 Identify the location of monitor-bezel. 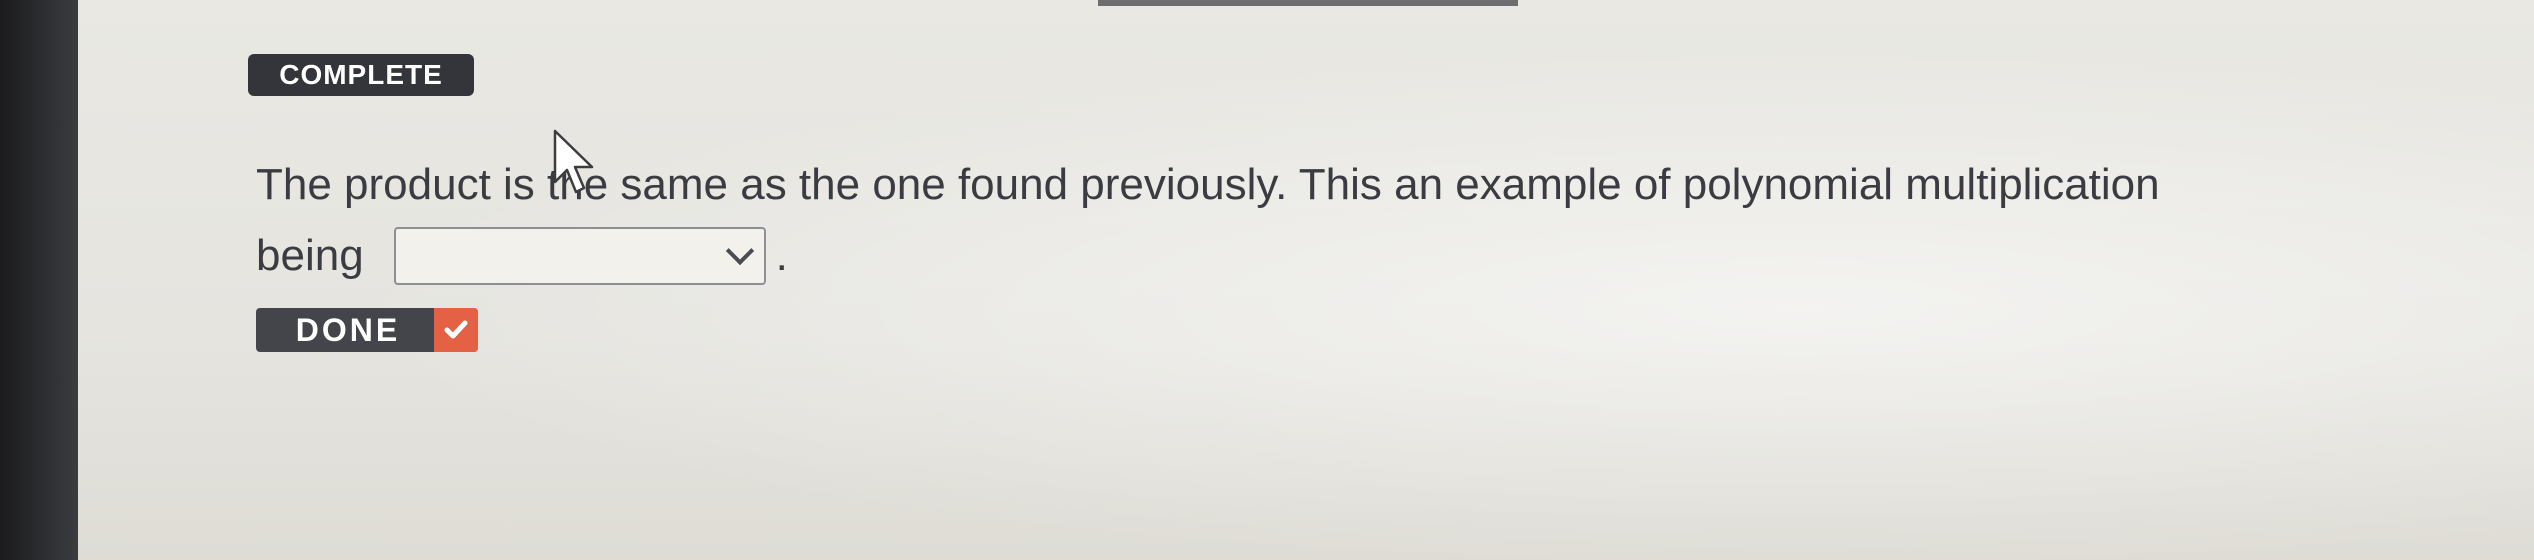
(39, 280).